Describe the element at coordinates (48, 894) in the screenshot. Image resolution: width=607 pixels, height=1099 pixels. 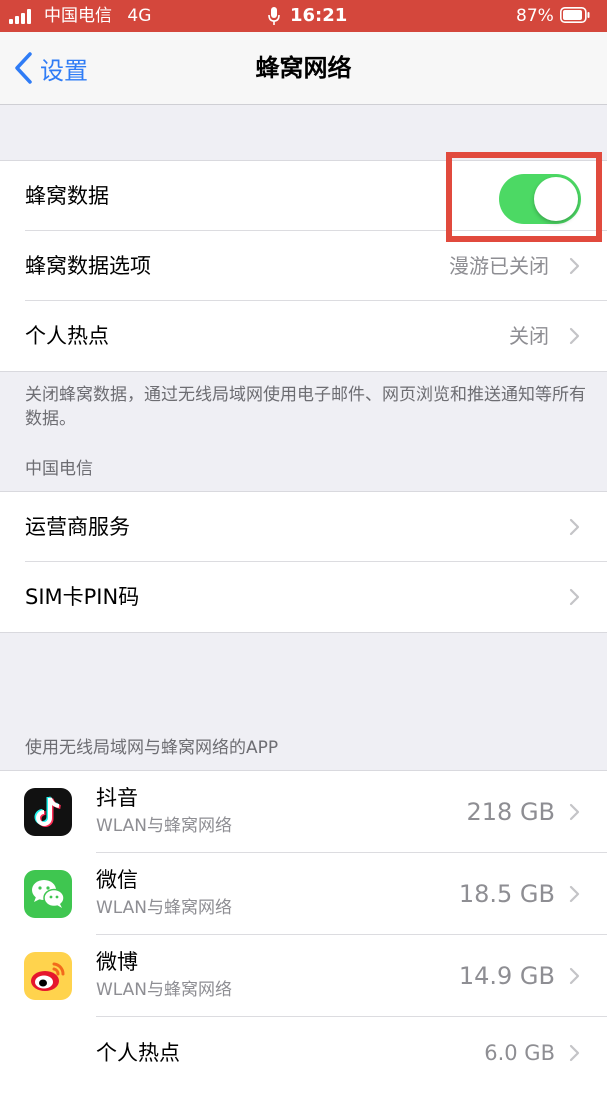
I see `wechat-icon` at that location.